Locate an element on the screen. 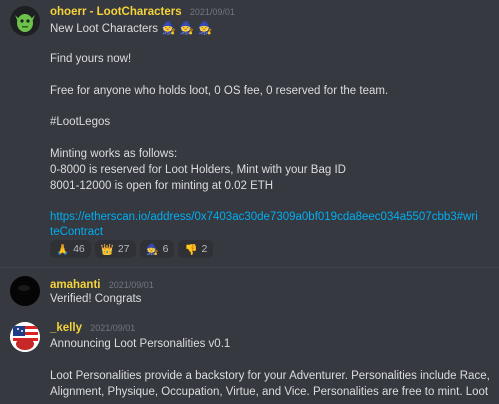  reaction-count: 2 is located at coordinates (204, 249).